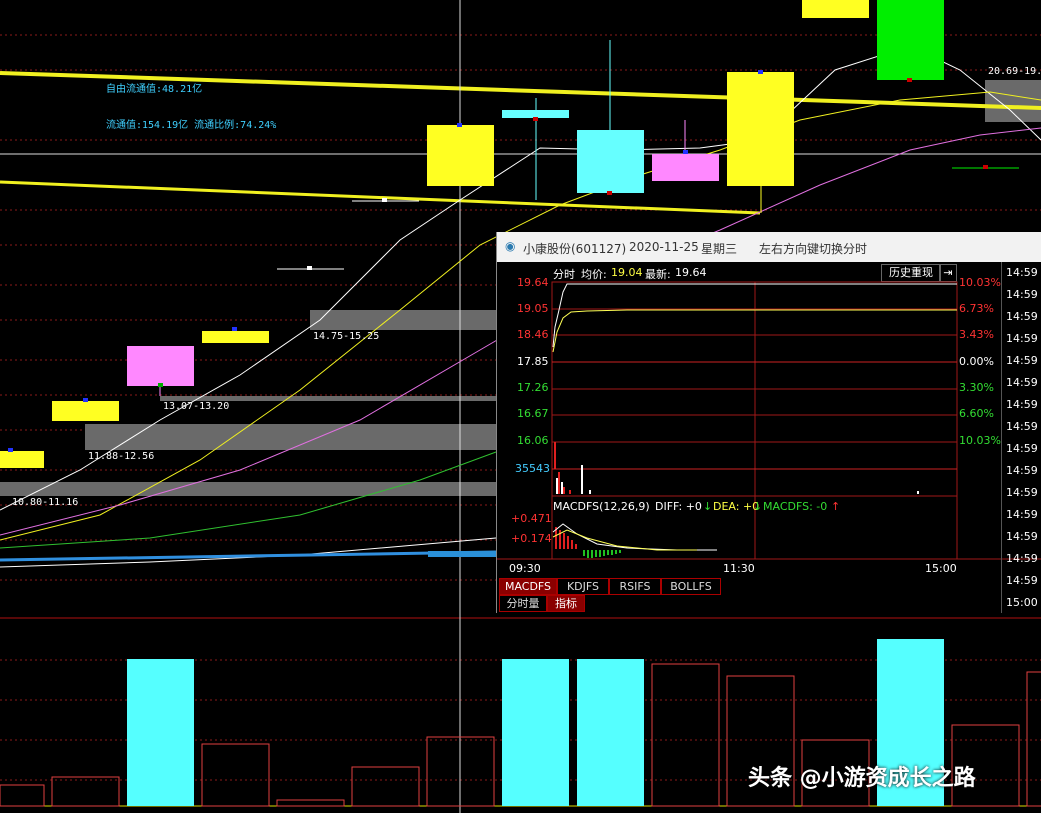  I want to click on tick-time: 15:00, so click(1022, 602).